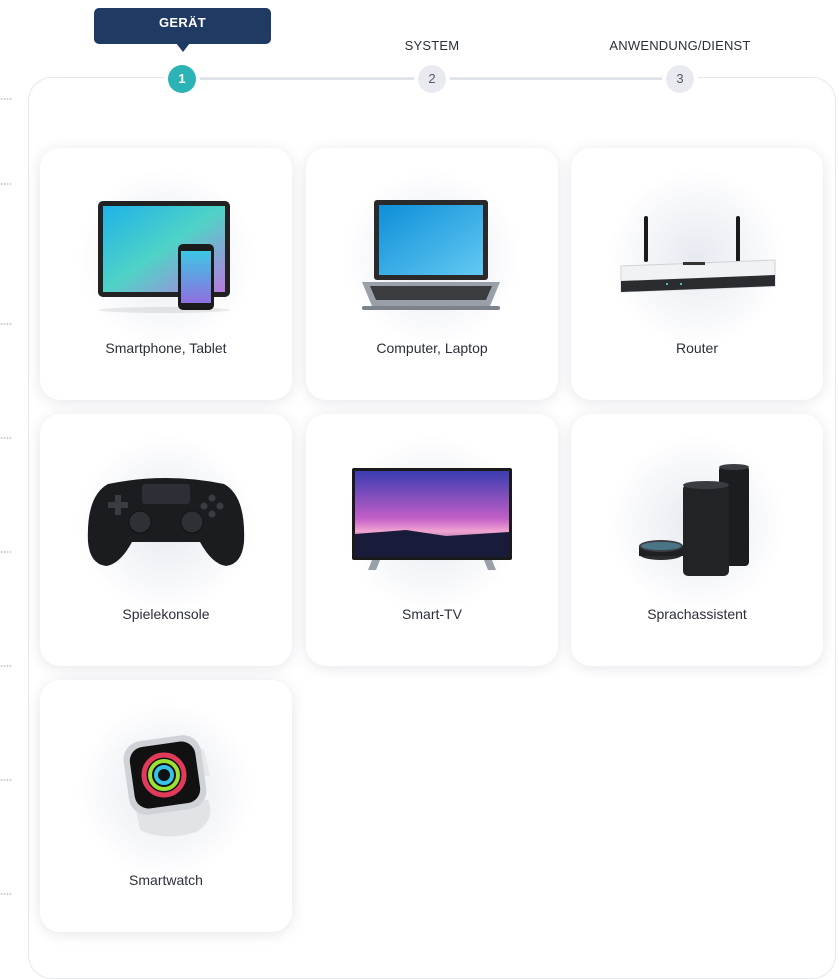 Image resolution: width=839 pixels, height=979 pixels. What do you see at coordinates (167, 786) in the screenshot?
I see `smartwatch-icon` at bounding box center [167, 786].